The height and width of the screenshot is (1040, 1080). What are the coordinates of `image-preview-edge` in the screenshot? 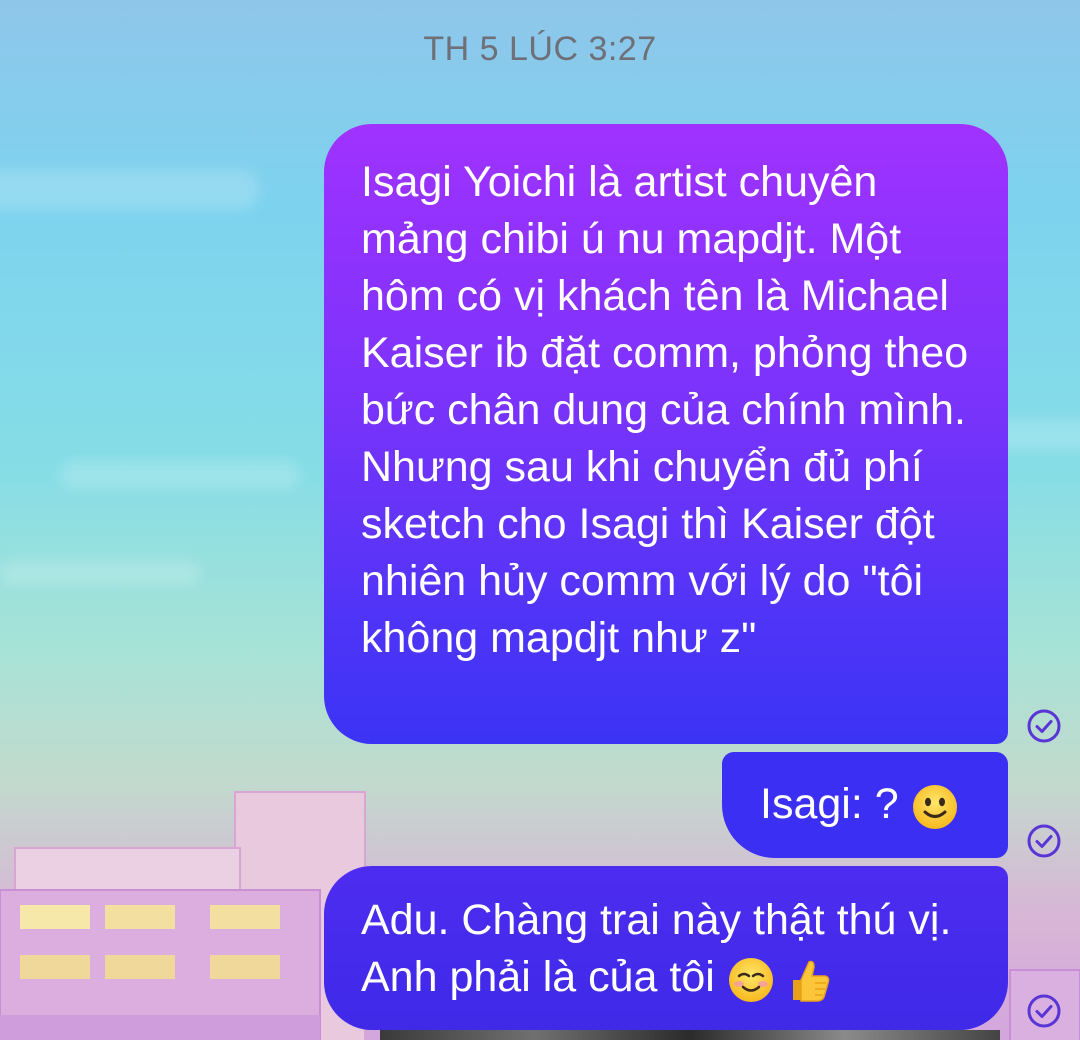 It's located at (690, 1035).